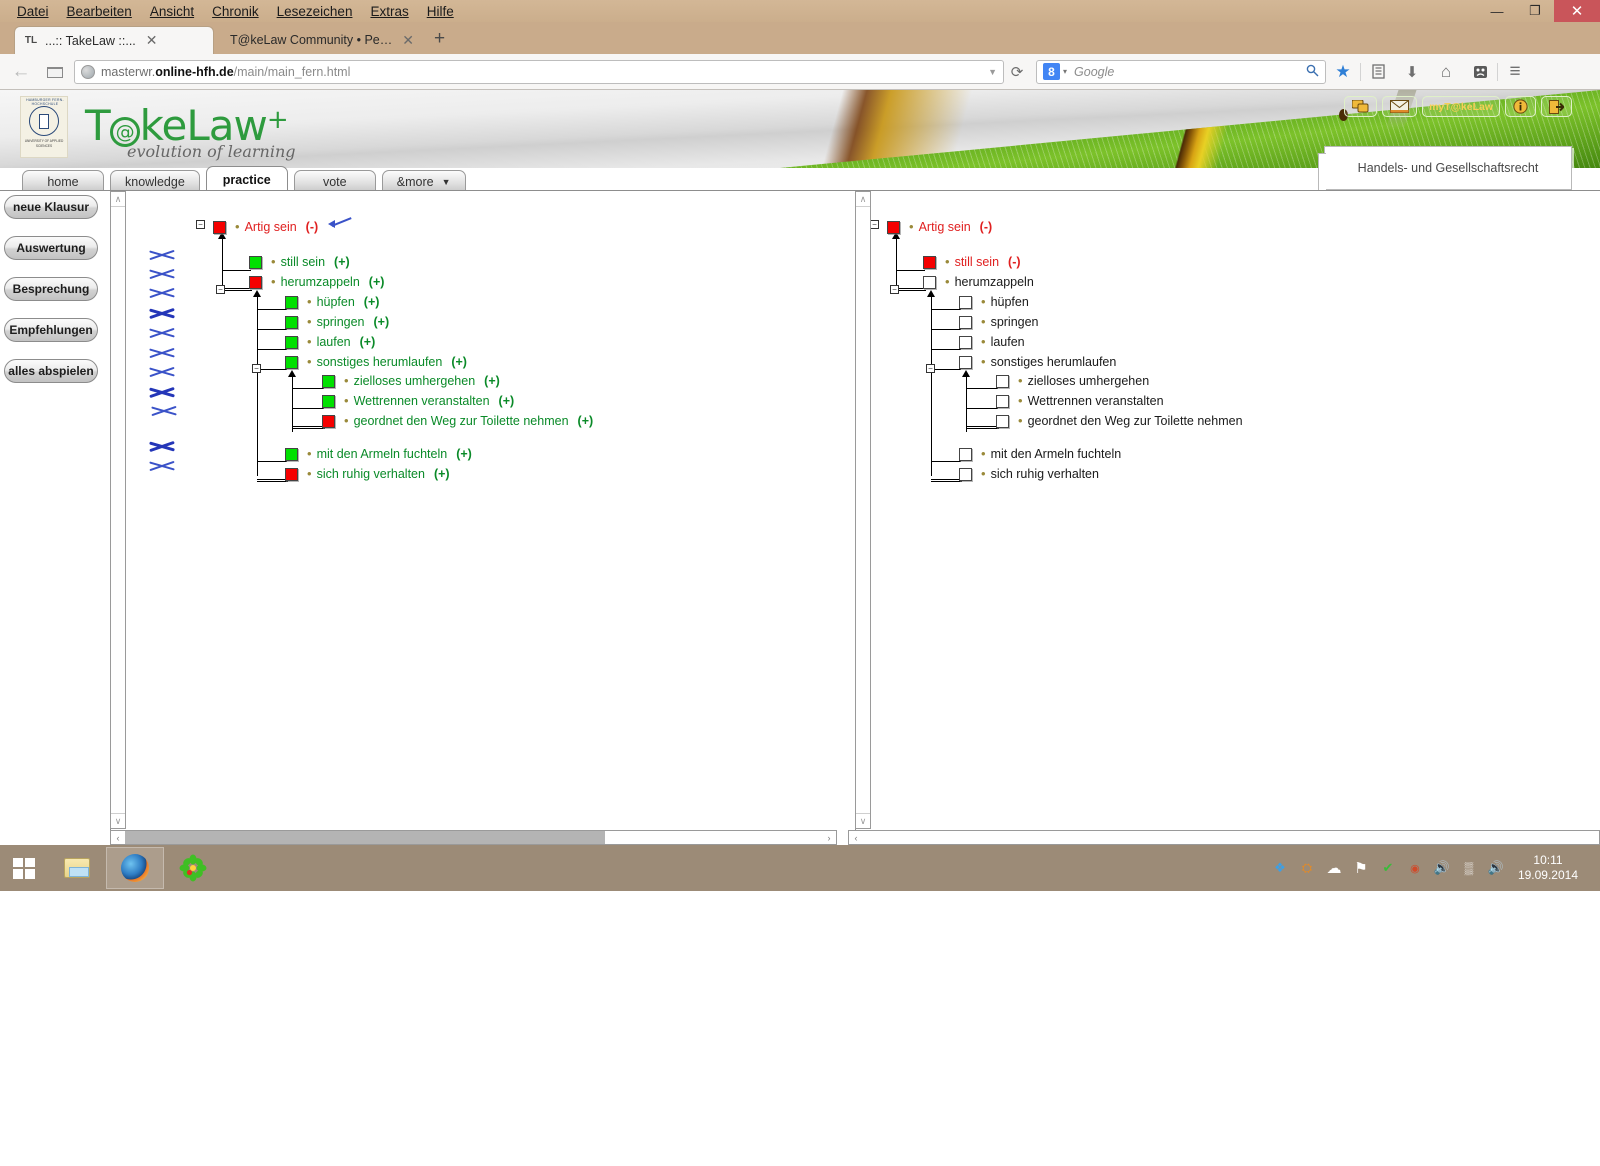 Image resolution: width=1600 pixels, height=1166 pixels. Describe the element at coordinates (118, 510) in the screenshot. I see `left-pane-vertical-scrollbar: ∧ ∨` at that location.